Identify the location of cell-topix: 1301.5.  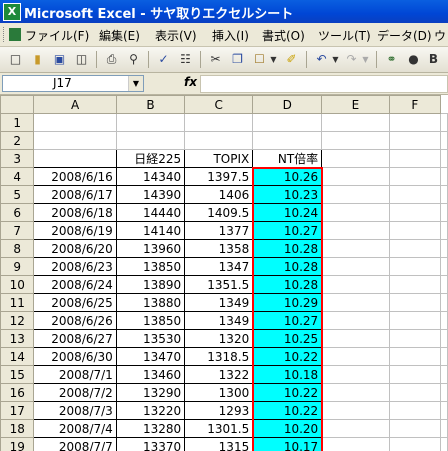
(219, 428).